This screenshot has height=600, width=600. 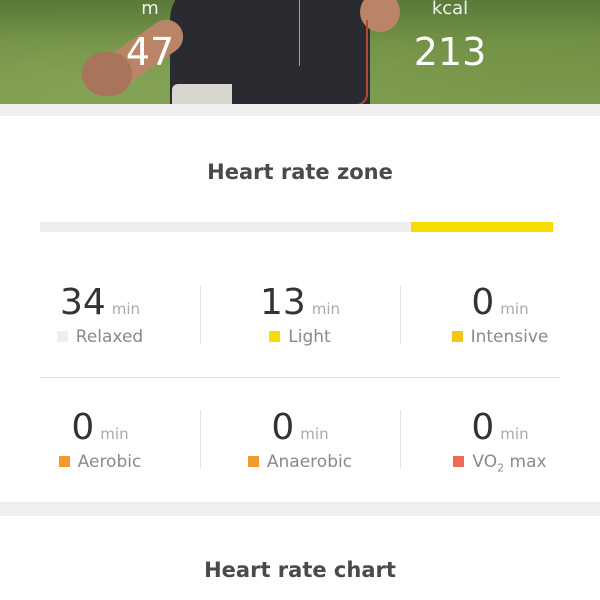 I want to click on zone-label: Aerobic, so click(x=109, y=462).